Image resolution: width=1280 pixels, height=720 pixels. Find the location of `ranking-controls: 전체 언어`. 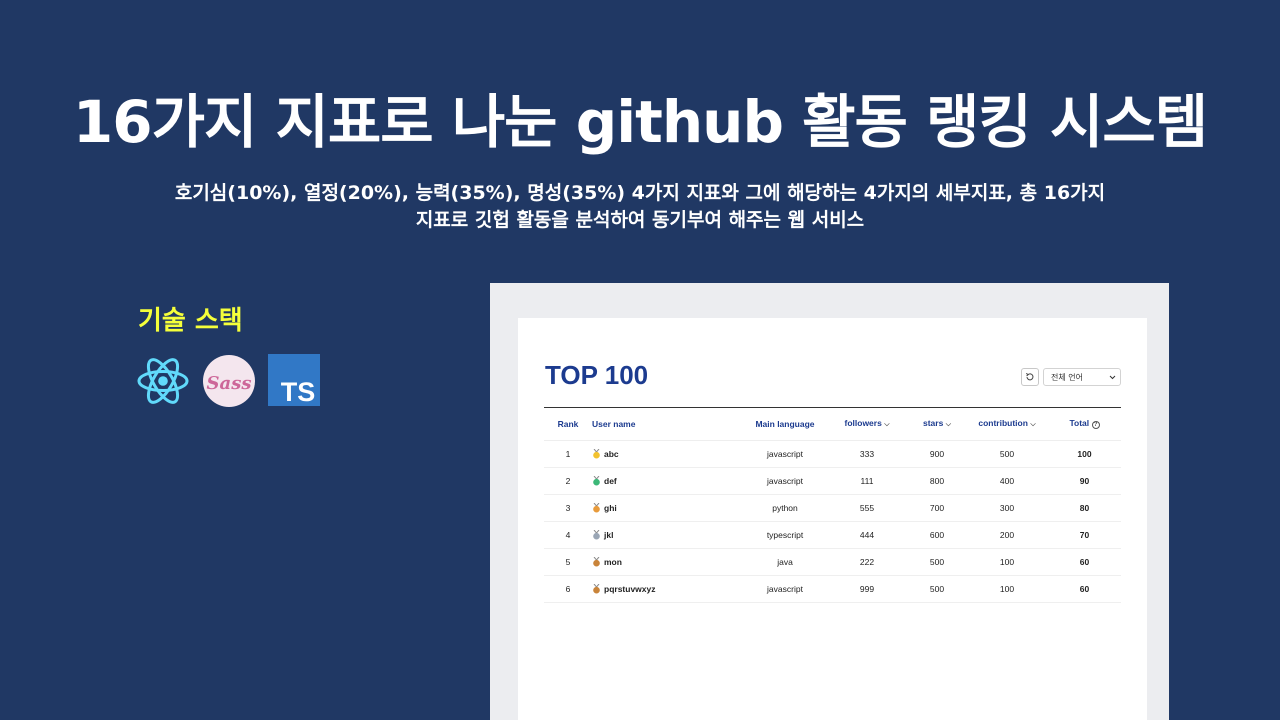

ranking-controls: 전체 언어 is located at coordinates (1071, 377).